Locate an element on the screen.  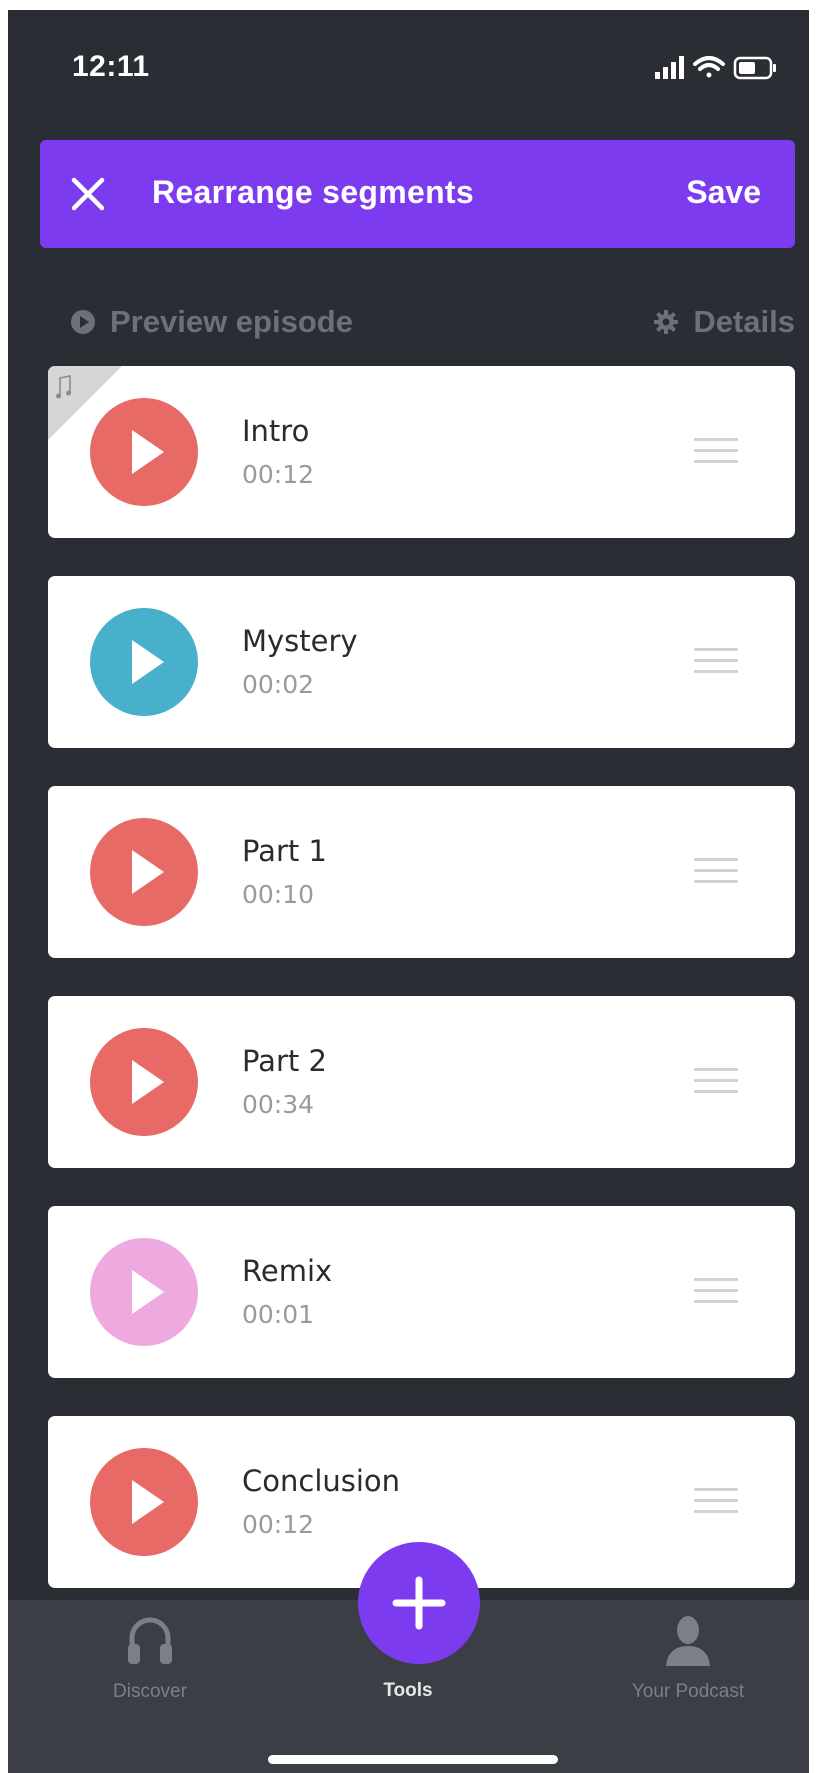
tab-your-podcast: Your Podcast is located at coordinates (688, 1658).